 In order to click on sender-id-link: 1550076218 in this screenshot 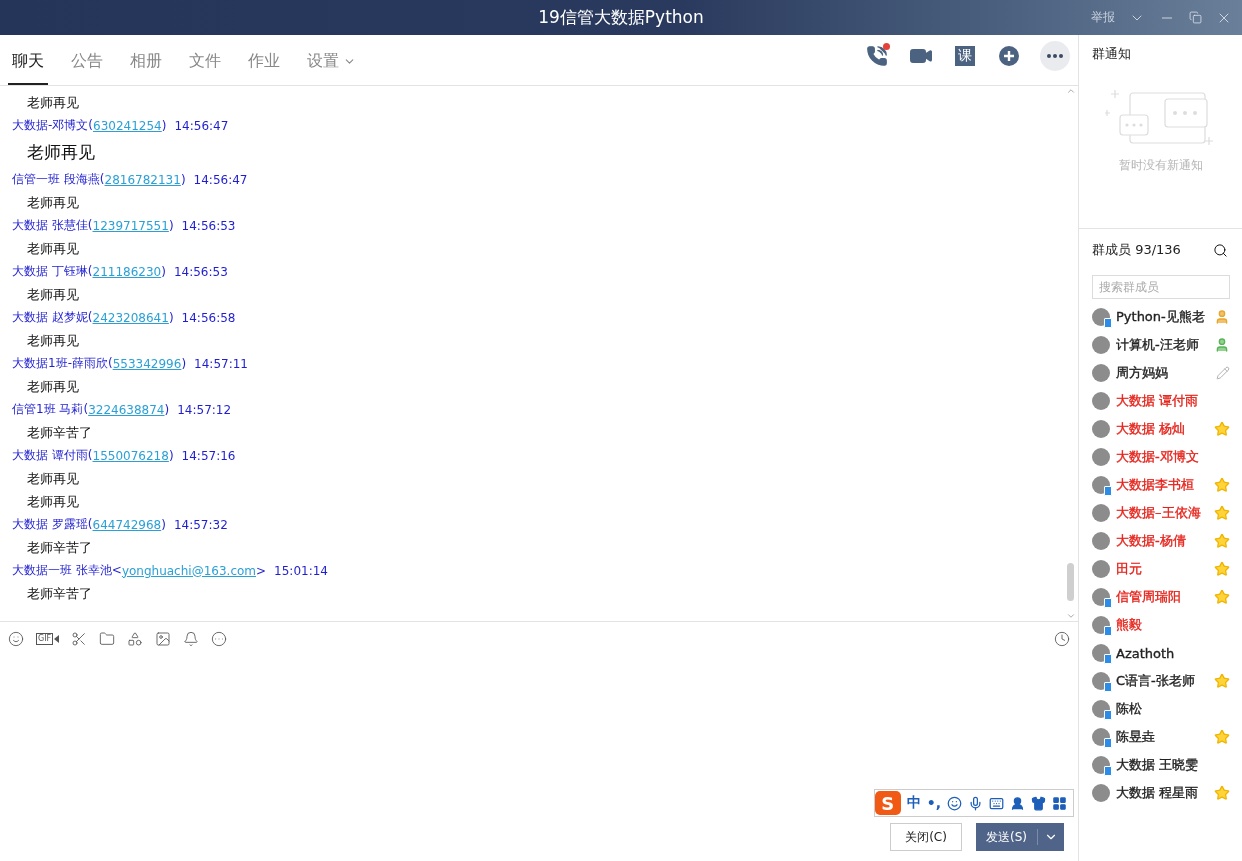, I will do `click(130, 455)`.